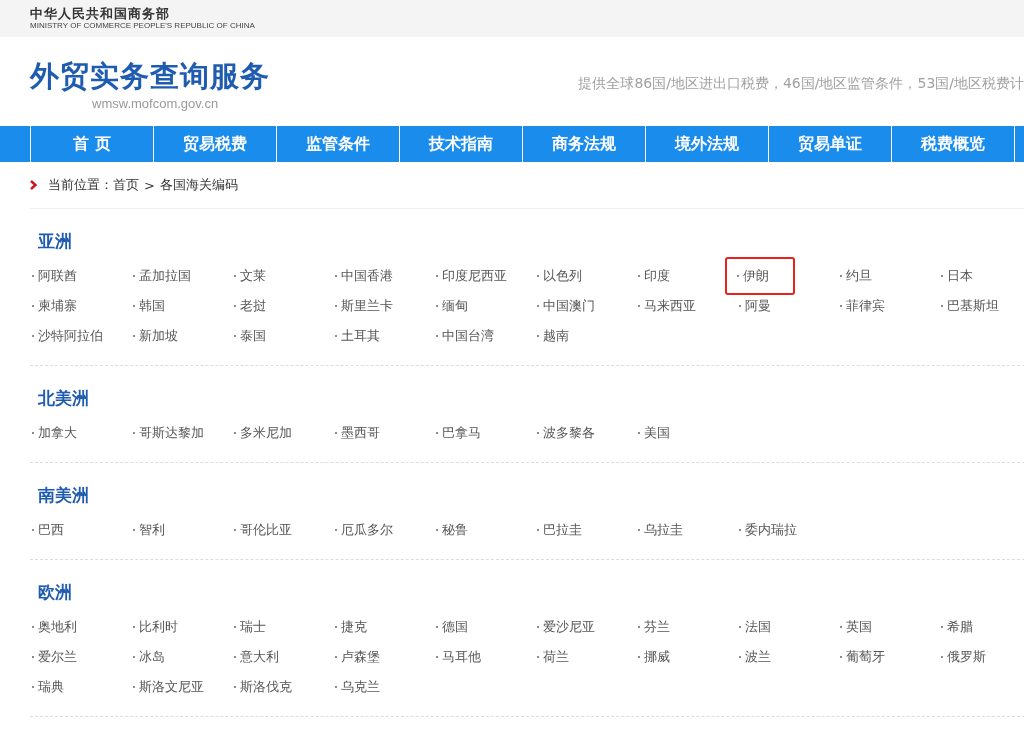 The image size is (1024, 741). What do you see at coordinates (357, 433) in the screenshot?
I see `country-link: 墨西哥` at bounding box center [357, 433].